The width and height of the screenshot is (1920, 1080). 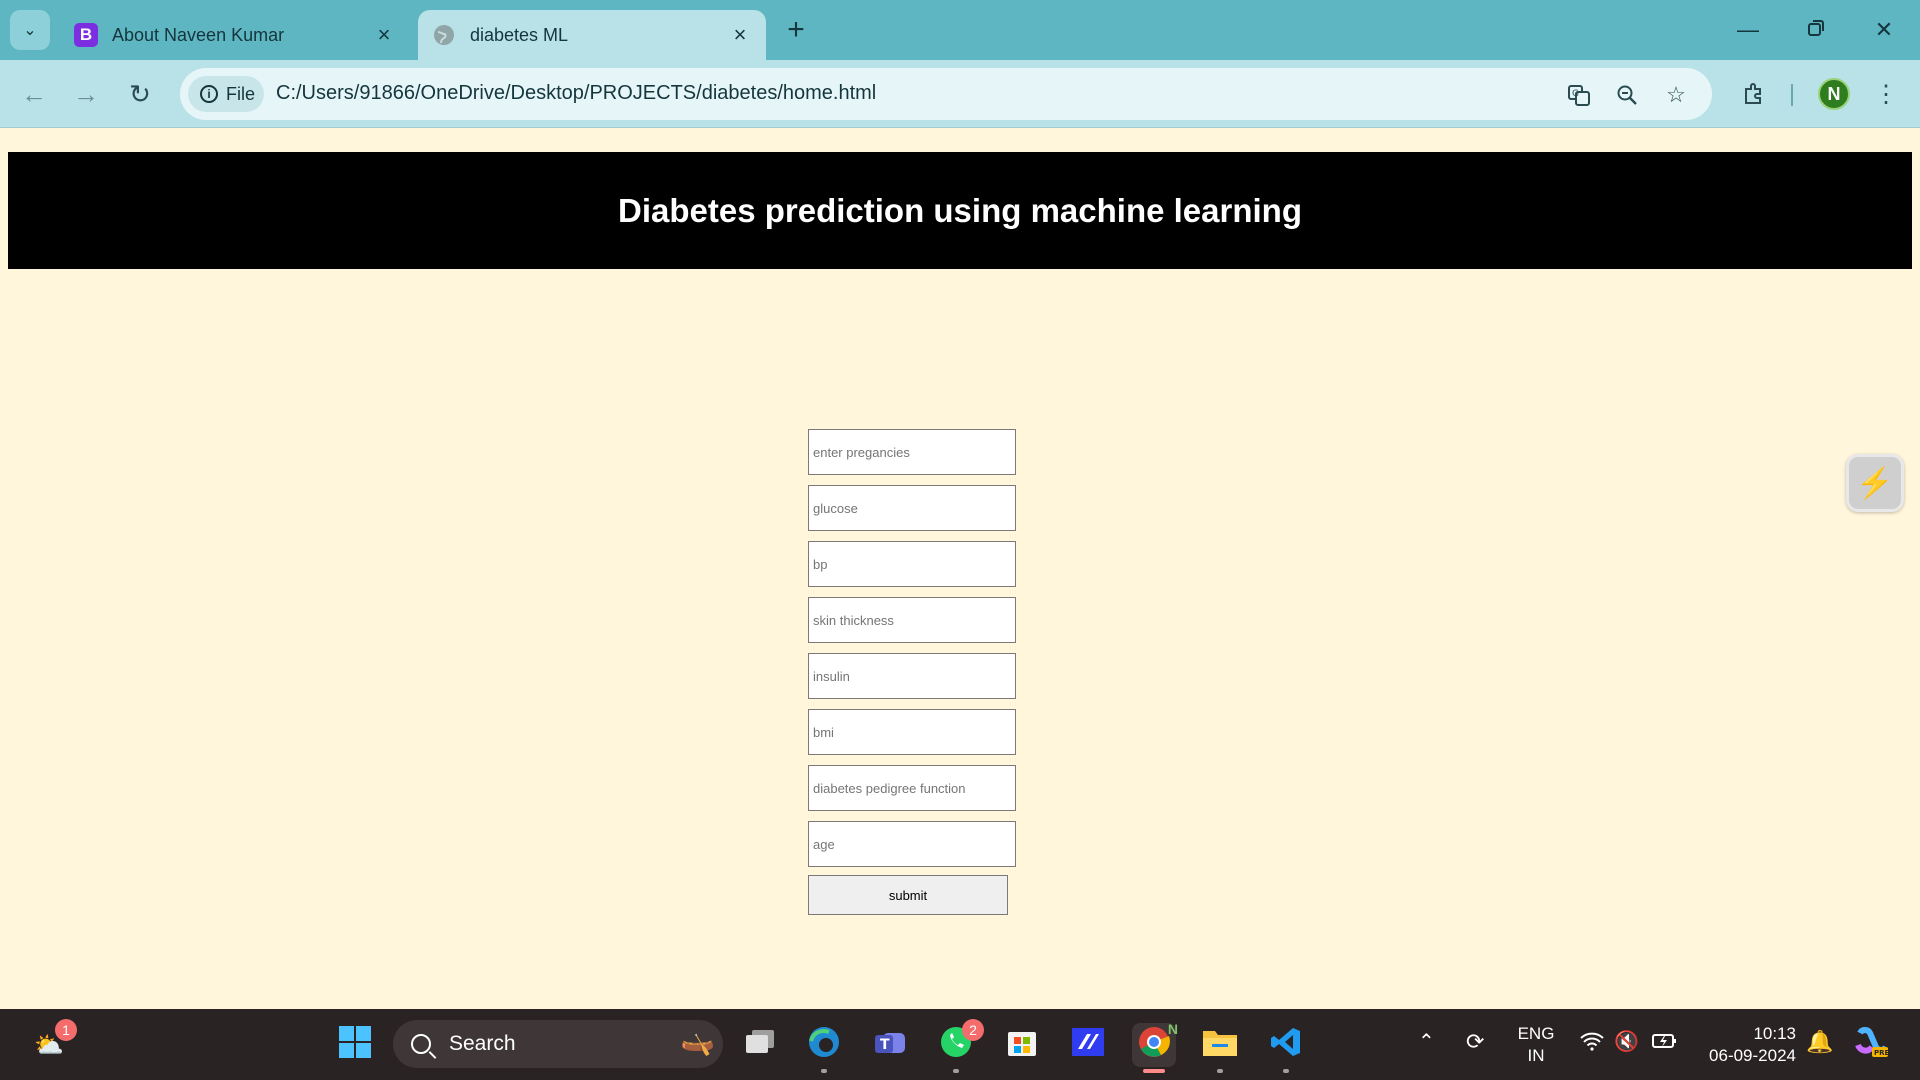 I want to click on chevron-down-icon: ⌄, so click(x=30, y=30).